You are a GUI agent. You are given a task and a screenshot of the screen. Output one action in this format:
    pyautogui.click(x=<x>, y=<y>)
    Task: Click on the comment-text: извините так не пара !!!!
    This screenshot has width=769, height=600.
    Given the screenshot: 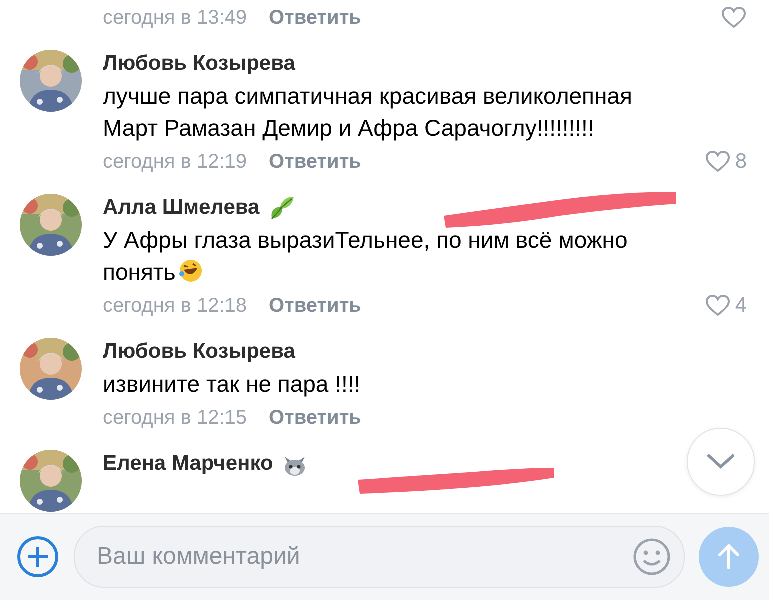 What is the action you would take?
    pyautogui.click(x=232, y=384)
    